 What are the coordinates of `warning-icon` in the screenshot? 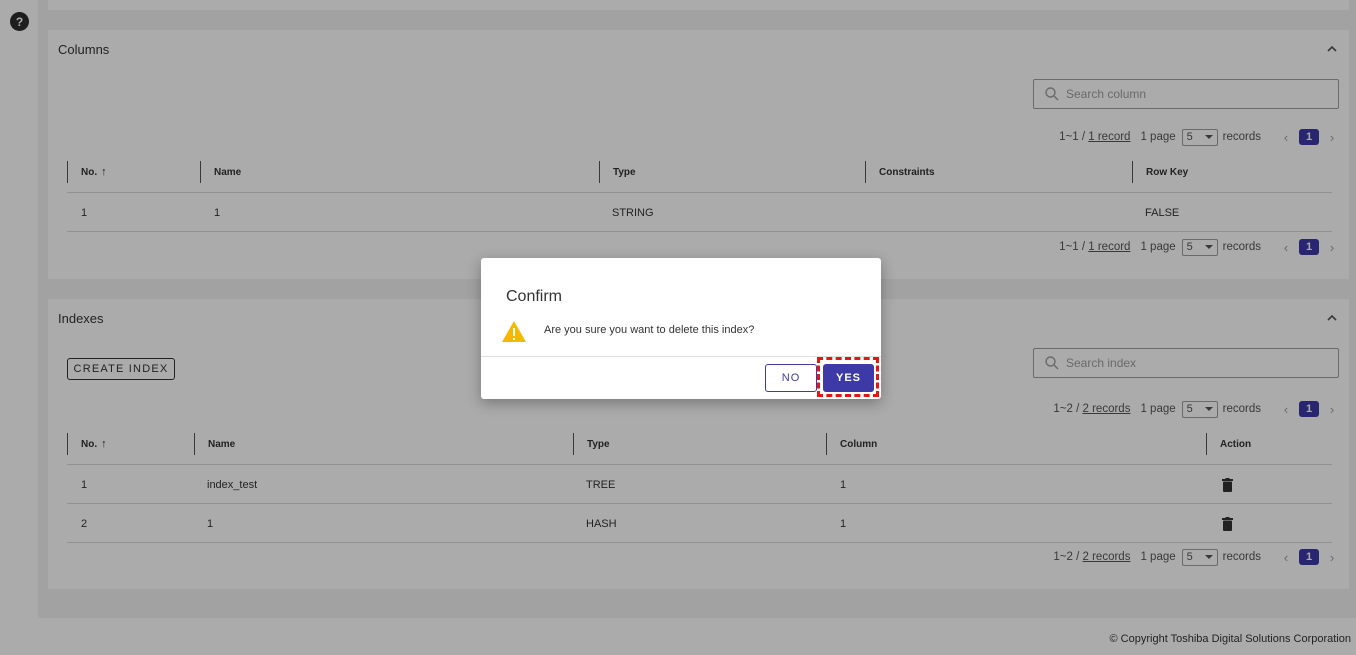 It's located at (514, 331).